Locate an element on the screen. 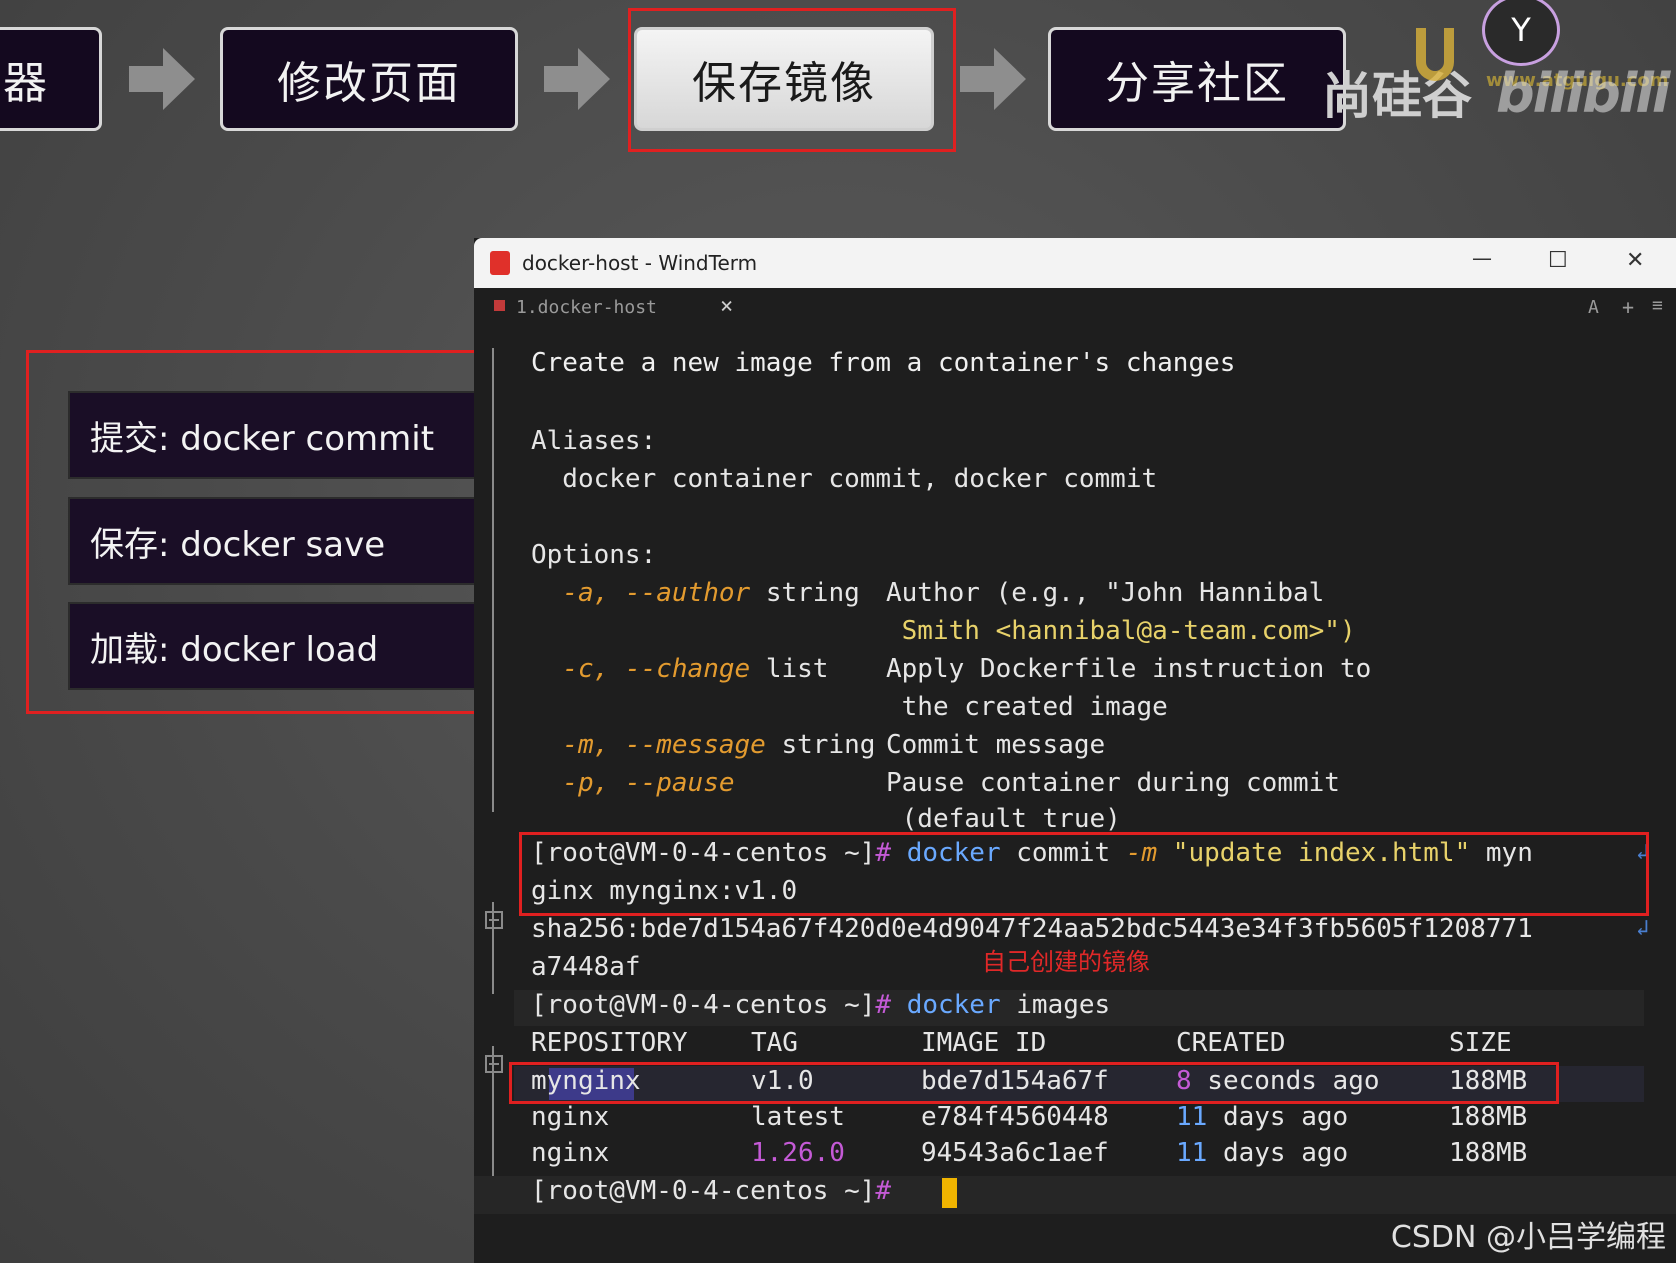 Image resolution: width=1676 pixels, height=1263 pixels. option-pause-desc-text: Pause container during commit is located at coordinates (1113, 783).